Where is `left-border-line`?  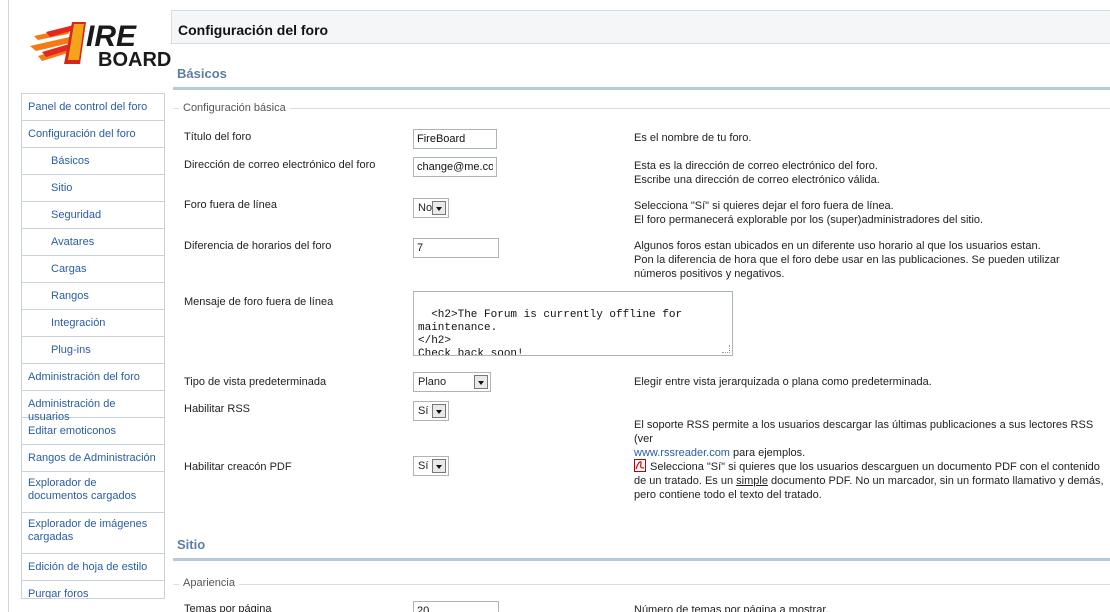
left-border-line is located at coordinates (8, 306).